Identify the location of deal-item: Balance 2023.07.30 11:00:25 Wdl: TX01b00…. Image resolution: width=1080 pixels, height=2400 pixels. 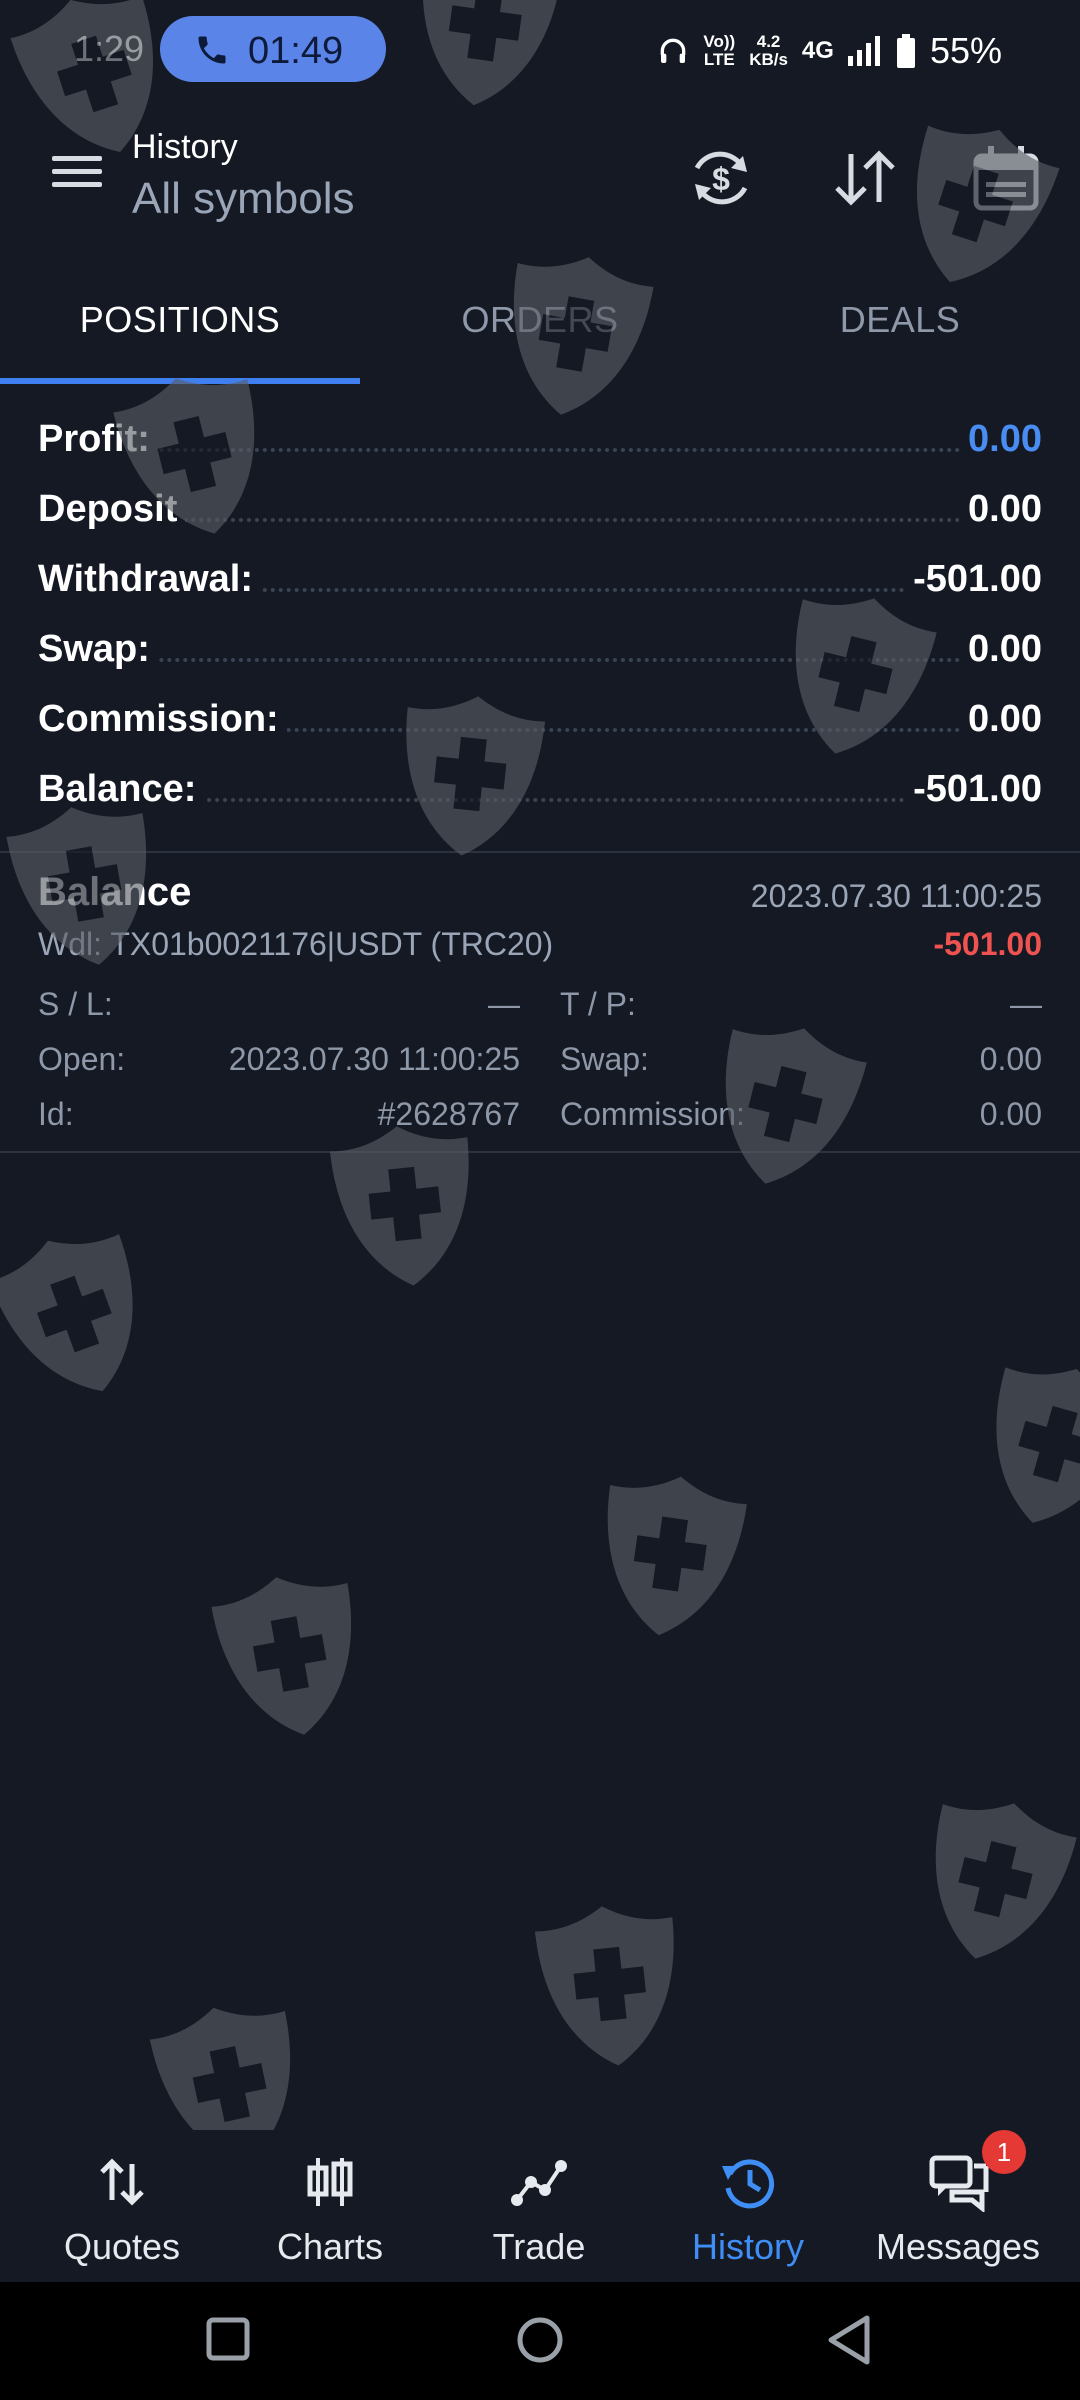
(540, 1004).